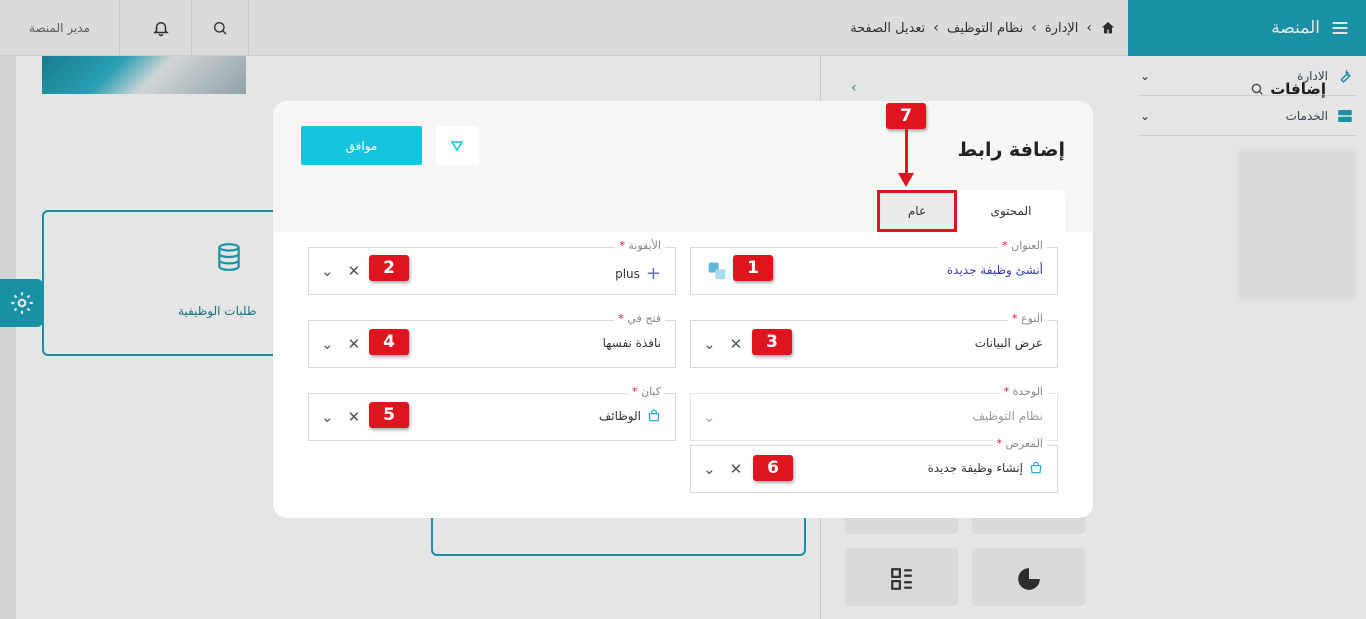  What do you see at coordinates (651, 391) in the screenshot?
I see `field-label: كيان` at bounding box center [651, 391].